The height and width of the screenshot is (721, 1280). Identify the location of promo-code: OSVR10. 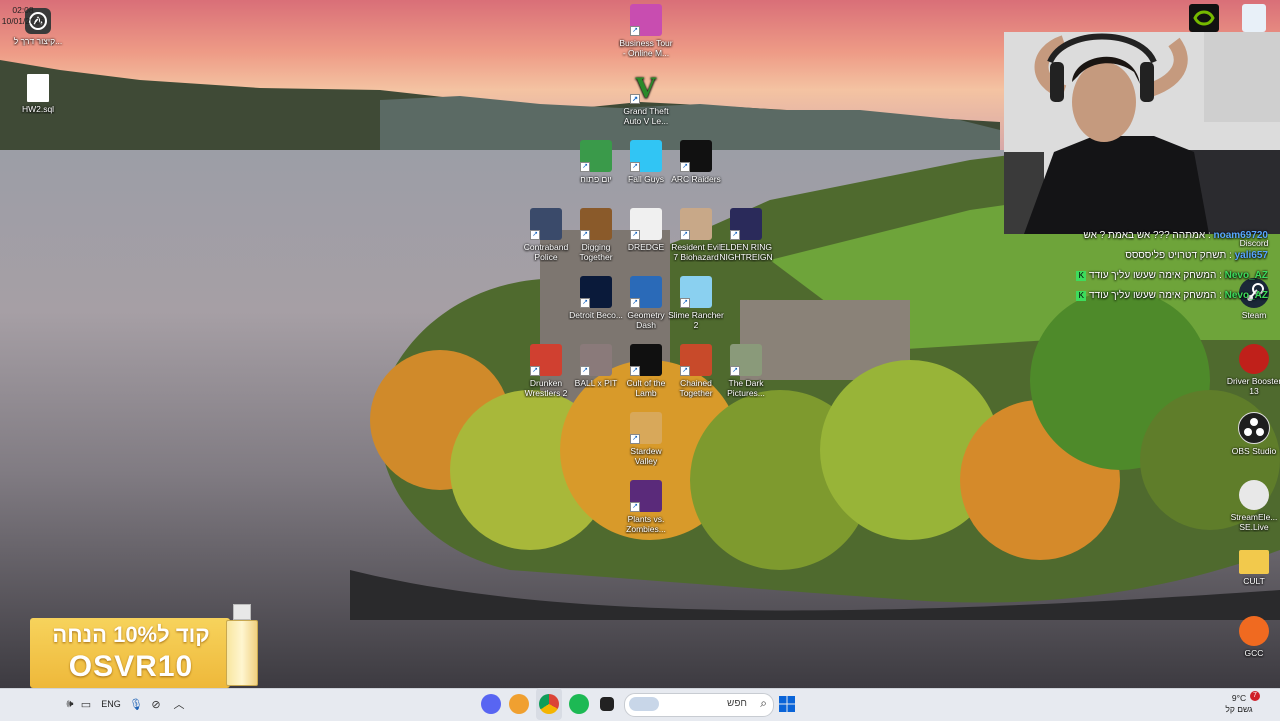
(131, 666).